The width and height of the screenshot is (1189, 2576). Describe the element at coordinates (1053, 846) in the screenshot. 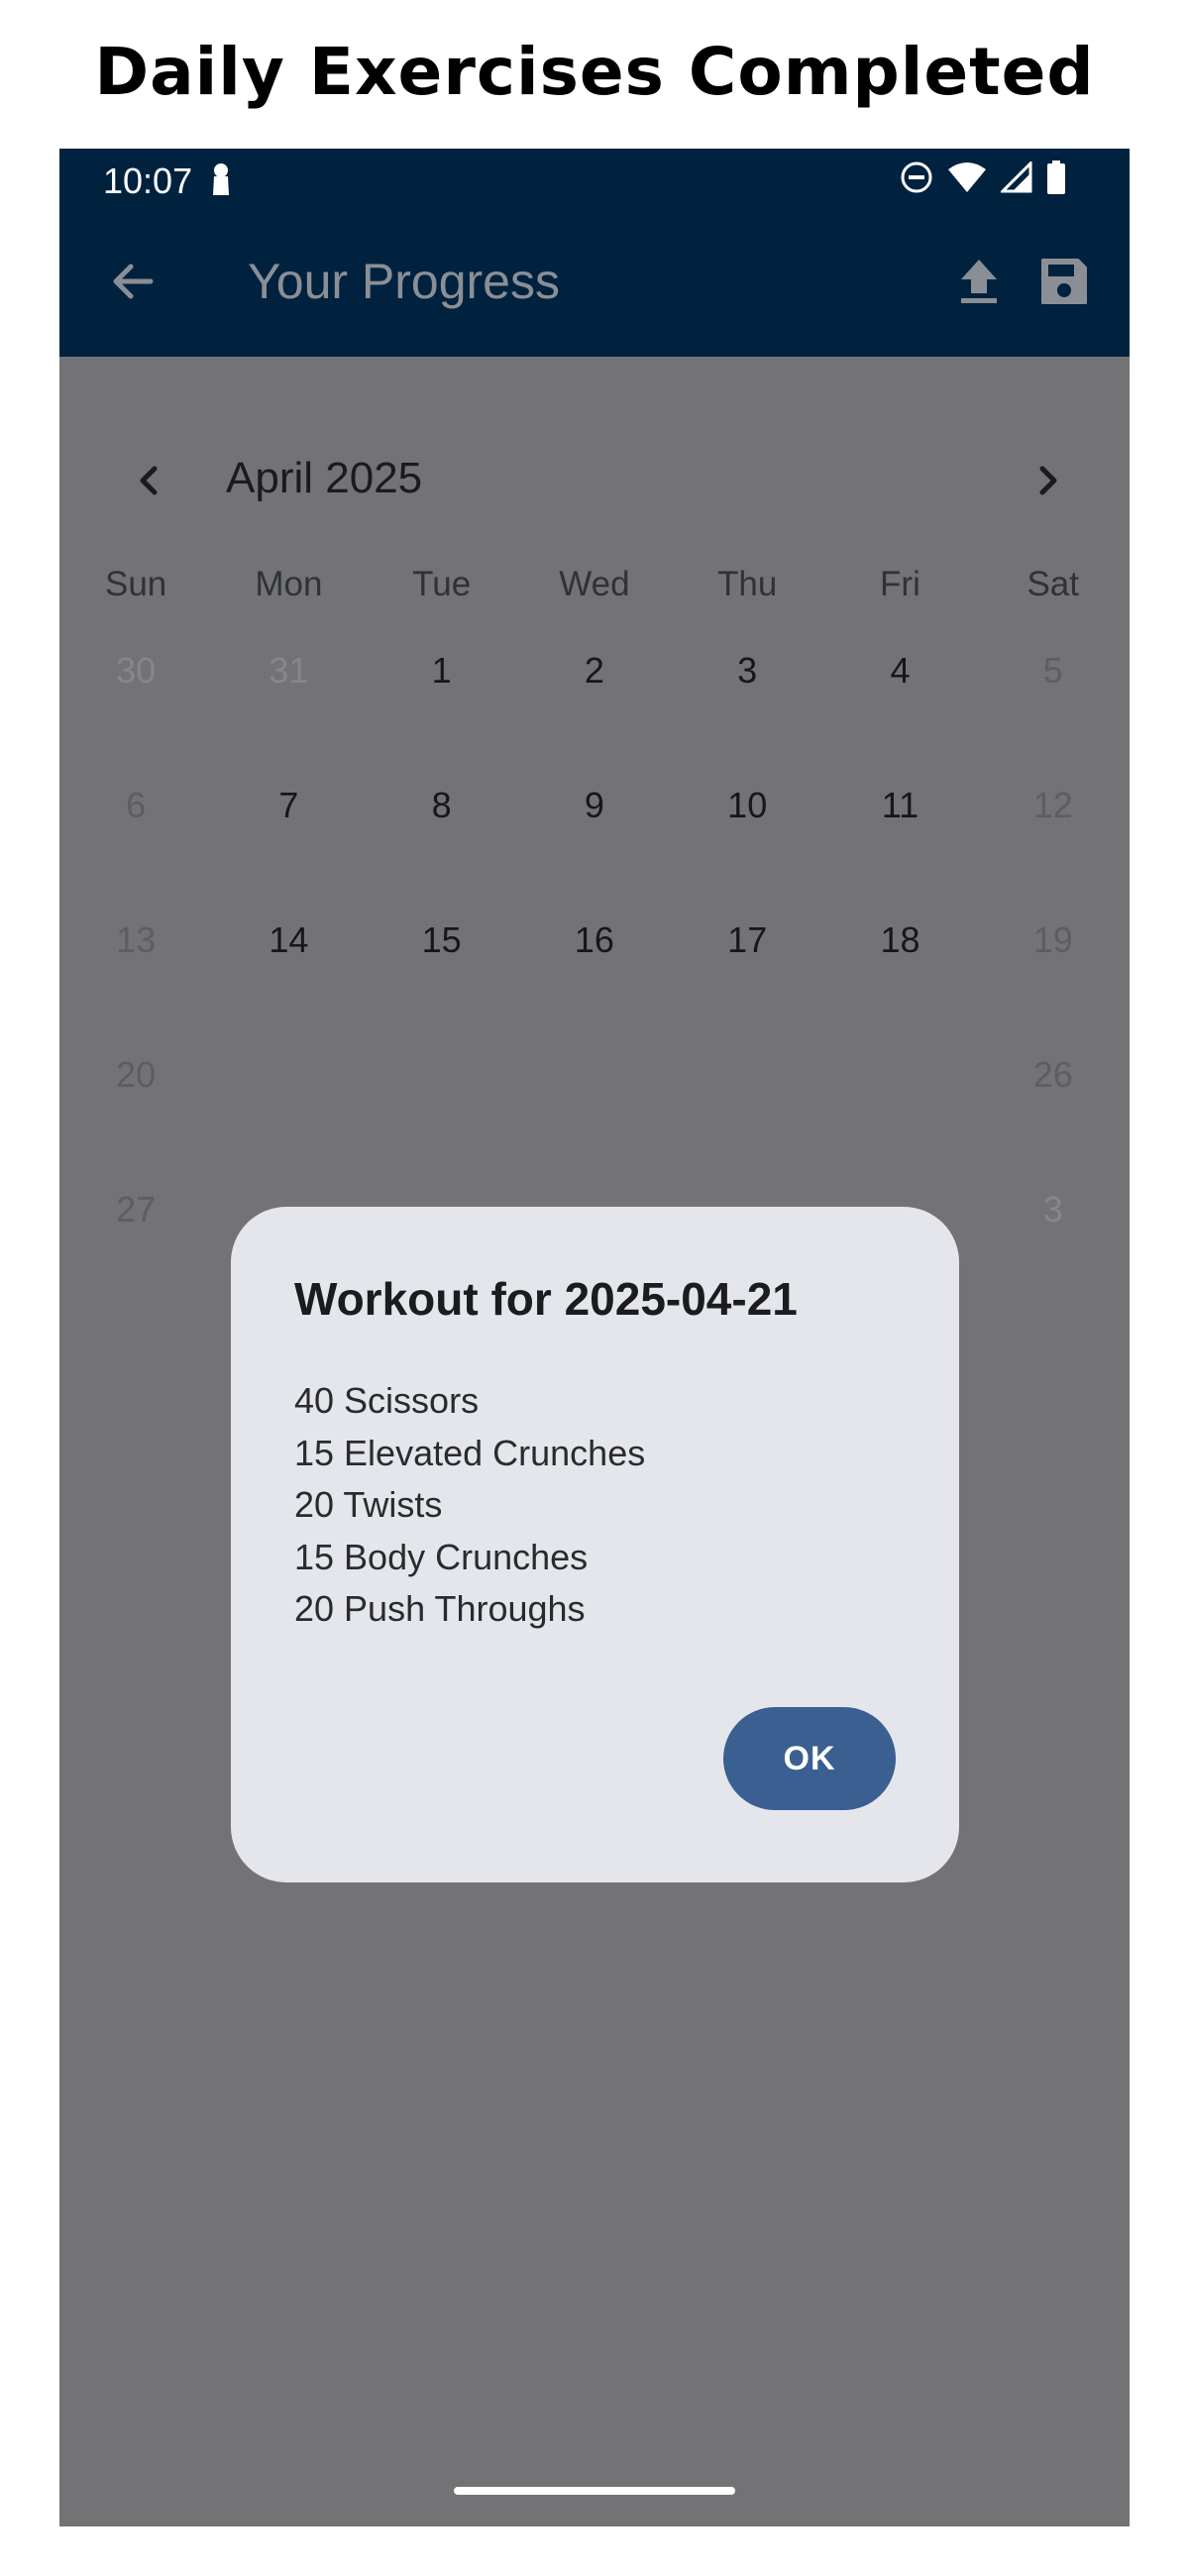

I see `calendar-day: 12` at that location.